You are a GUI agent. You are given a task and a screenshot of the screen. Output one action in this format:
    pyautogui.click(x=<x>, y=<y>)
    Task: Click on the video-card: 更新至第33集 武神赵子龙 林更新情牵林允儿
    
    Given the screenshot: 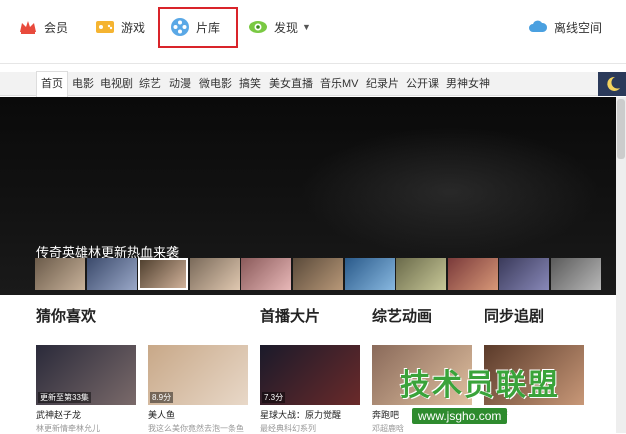 What is the action you would take?
    pyautogui.click(x=86, y=389)
    